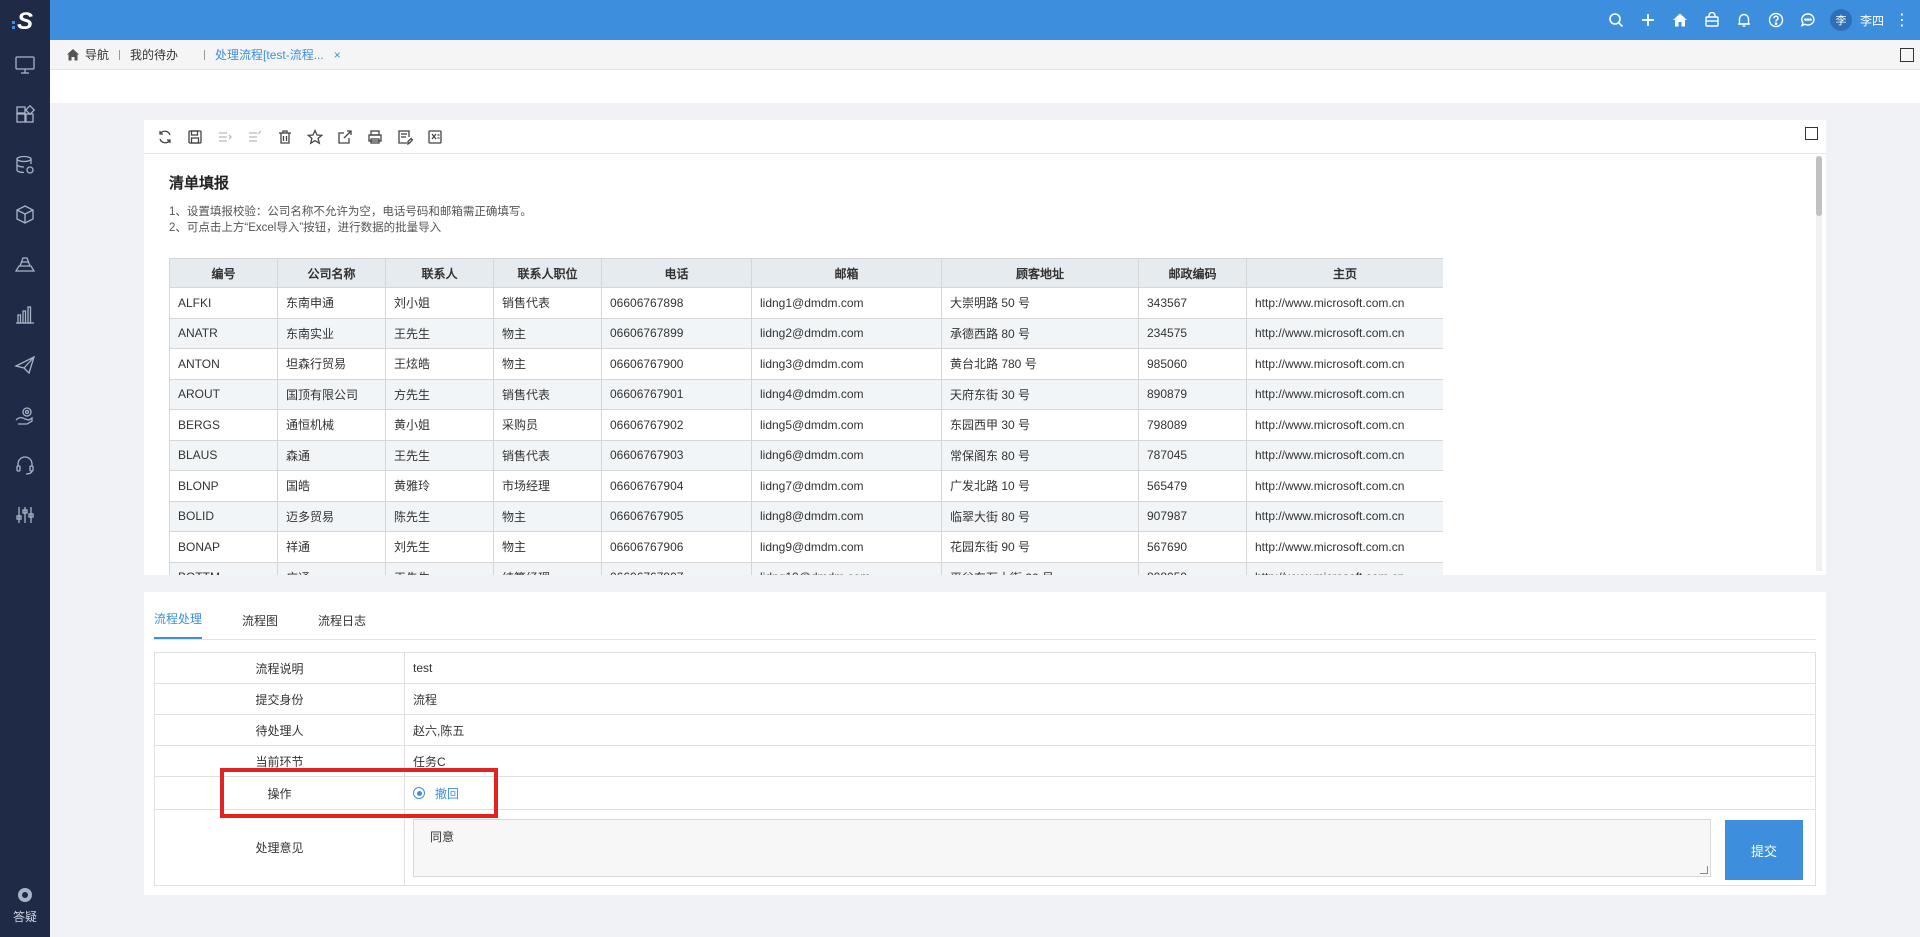 The width and height of the screenshot is (1920, 937). Describe the element at coordinates (25, 465) in the screenshot. I see `sidebar-item-service` at that location.